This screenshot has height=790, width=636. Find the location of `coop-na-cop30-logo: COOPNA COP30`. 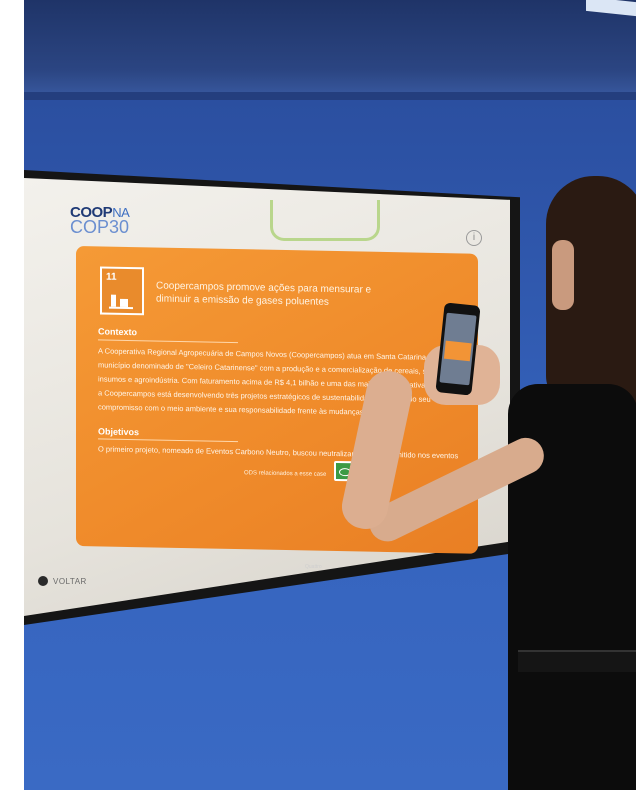

coop-na-cop30-logo: COOPNA COP30 is located at coordinates (100, 221).